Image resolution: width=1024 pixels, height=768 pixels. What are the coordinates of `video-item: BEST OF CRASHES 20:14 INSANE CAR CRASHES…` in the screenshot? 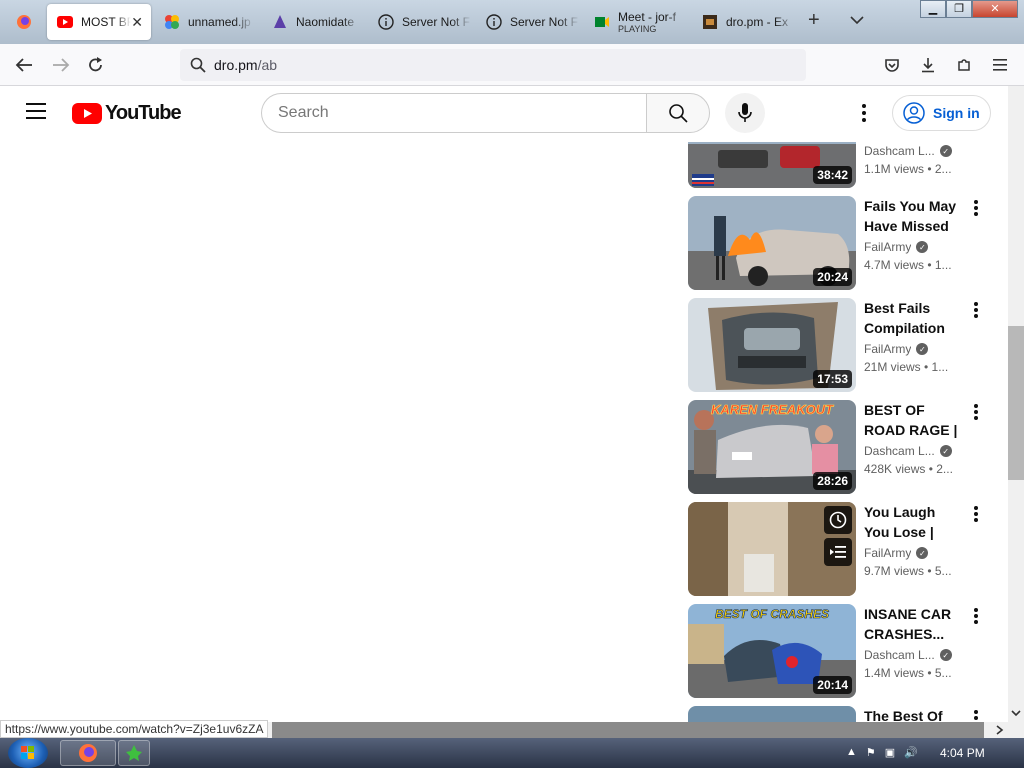 It's located at (843, 651).